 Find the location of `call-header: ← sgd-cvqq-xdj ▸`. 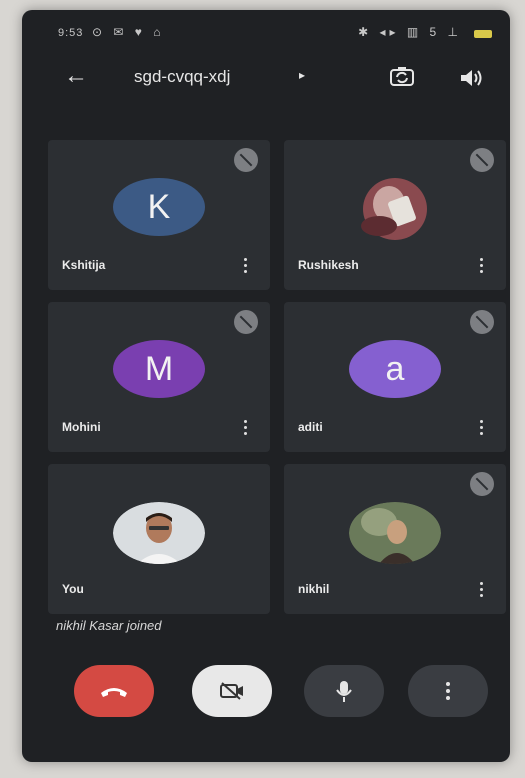

call-header: ← sgd-cvqq-xdj ▸ is located at coordinates (266, 83).